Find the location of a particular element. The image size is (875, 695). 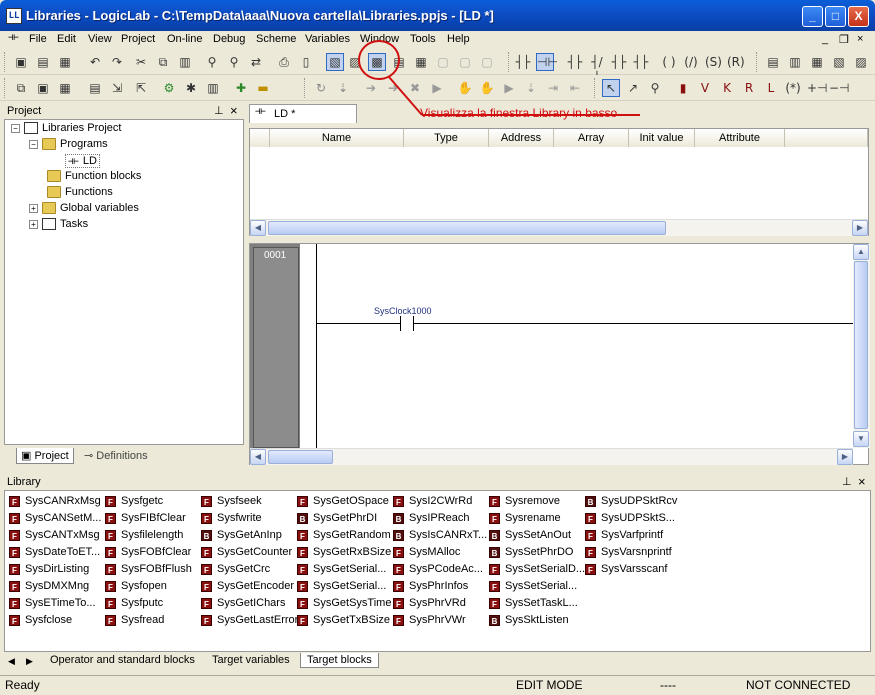

library-item: B SysSetAnOut is located at coordinates (530, 535).